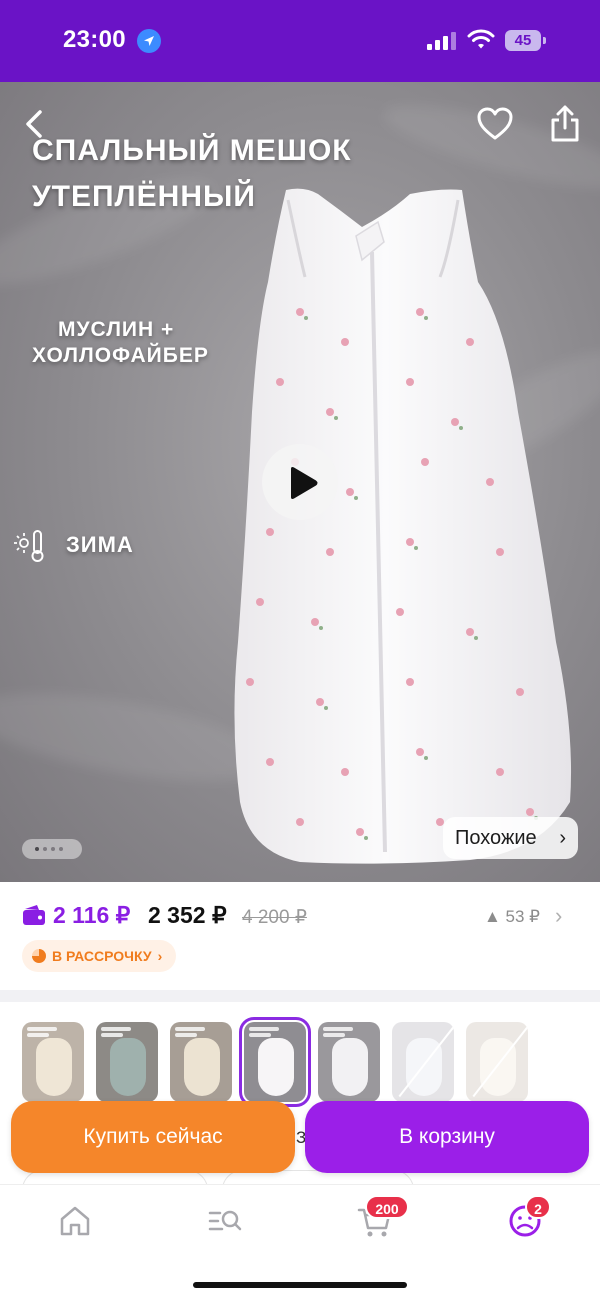  What do you see at coordinates (481, 39) in the screenshot?
I see `wifi-icon` at bounding box center [481, 39].